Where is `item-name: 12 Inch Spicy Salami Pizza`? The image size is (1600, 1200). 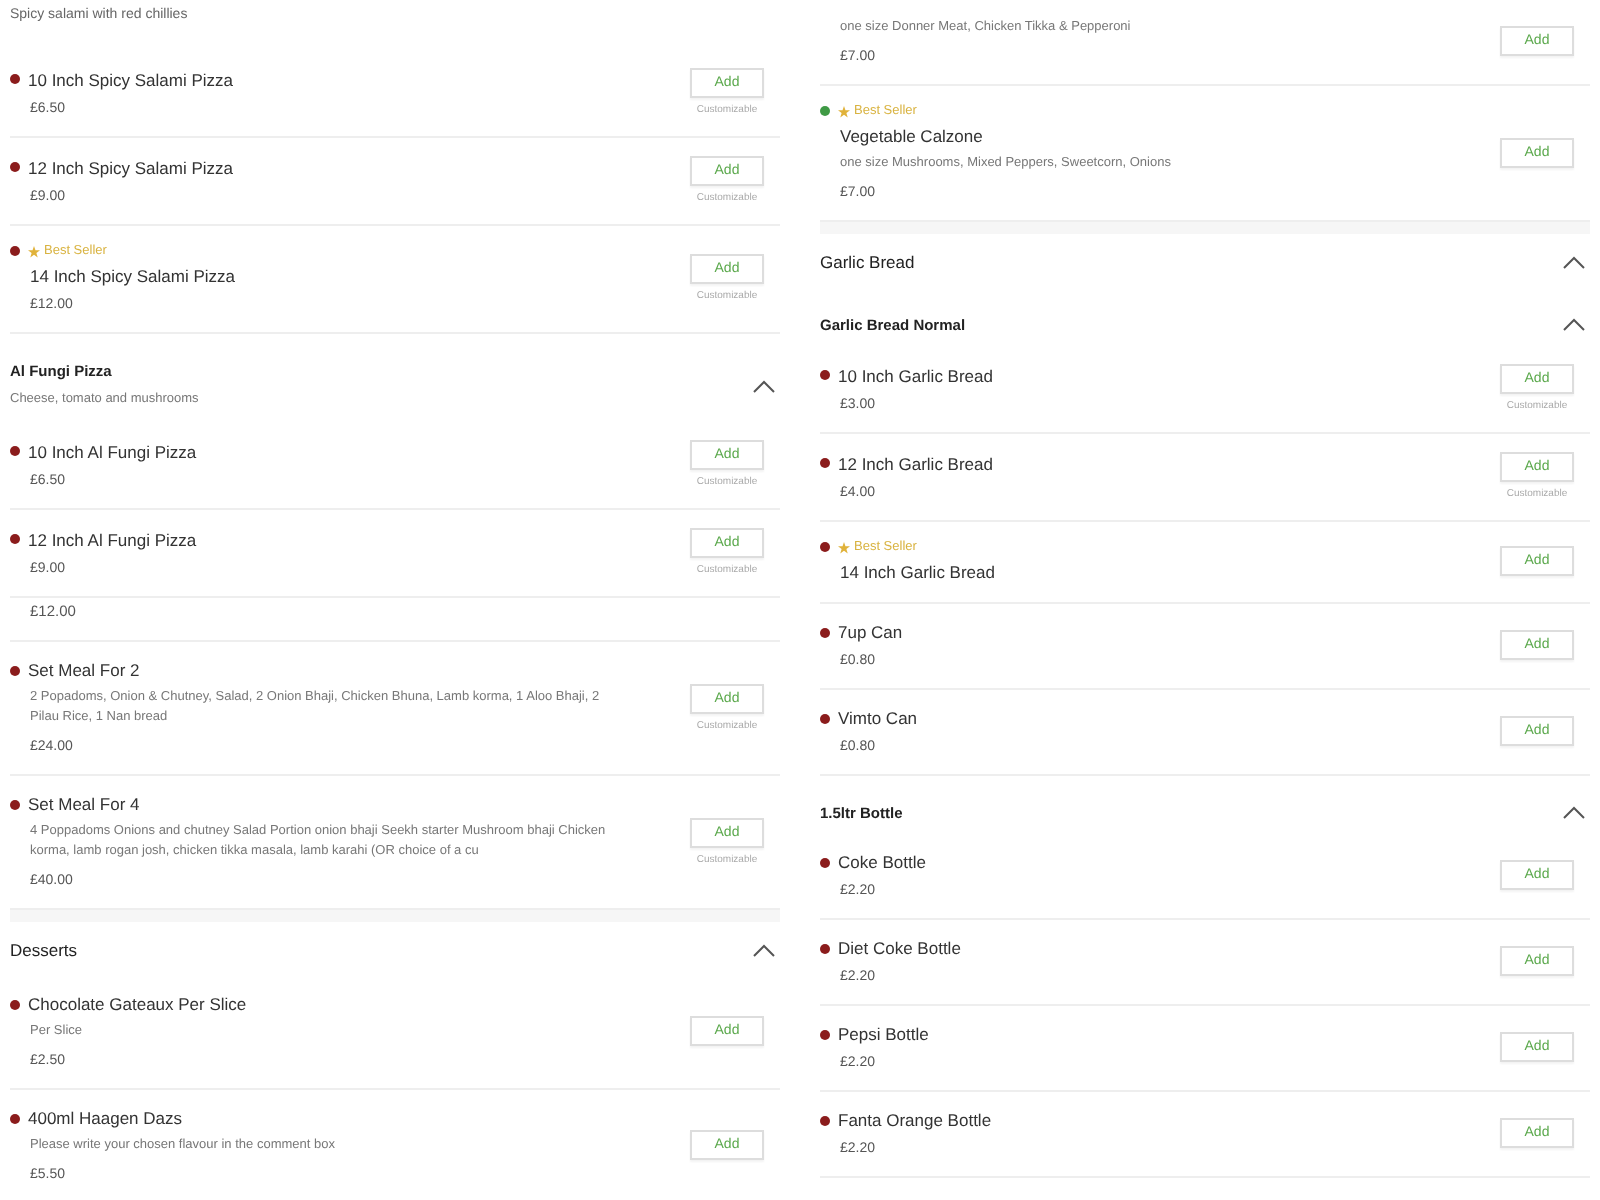
item-name: 12 Inch Spicy Salami Pizza is located at coordinates (131, 167).